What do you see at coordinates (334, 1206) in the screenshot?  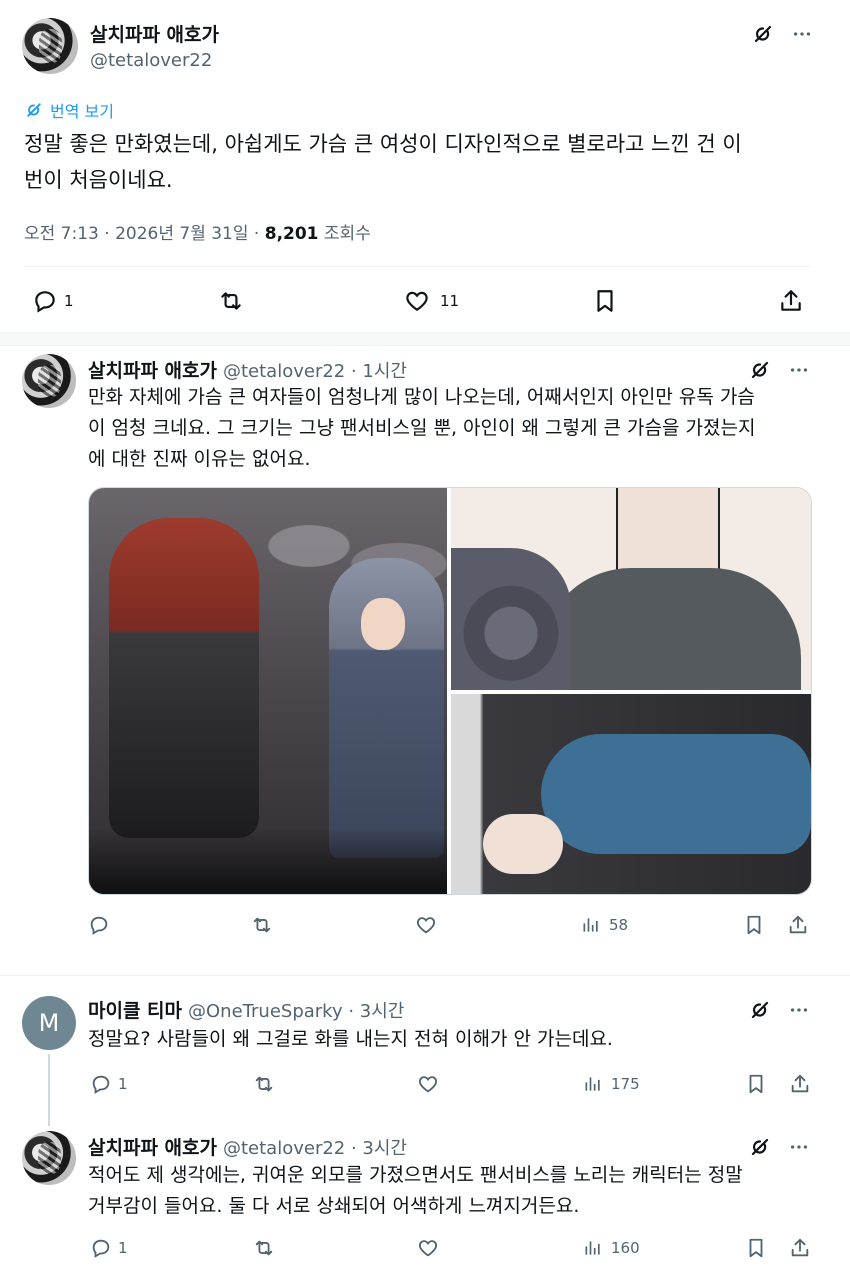 I see `reply-text-line: 거부감이 들어요. 둘 다 서로 상쇄되어 어색하게 느껴지거든요.` at bounding box center [334, 1206].